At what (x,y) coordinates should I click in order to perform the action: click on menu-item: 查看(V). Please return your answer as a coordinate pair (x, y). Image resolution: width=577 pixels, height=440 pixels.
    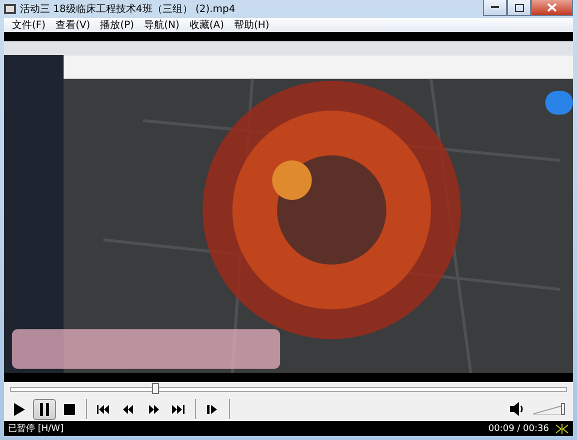
    Looking at the image, I should click on (73, 25).